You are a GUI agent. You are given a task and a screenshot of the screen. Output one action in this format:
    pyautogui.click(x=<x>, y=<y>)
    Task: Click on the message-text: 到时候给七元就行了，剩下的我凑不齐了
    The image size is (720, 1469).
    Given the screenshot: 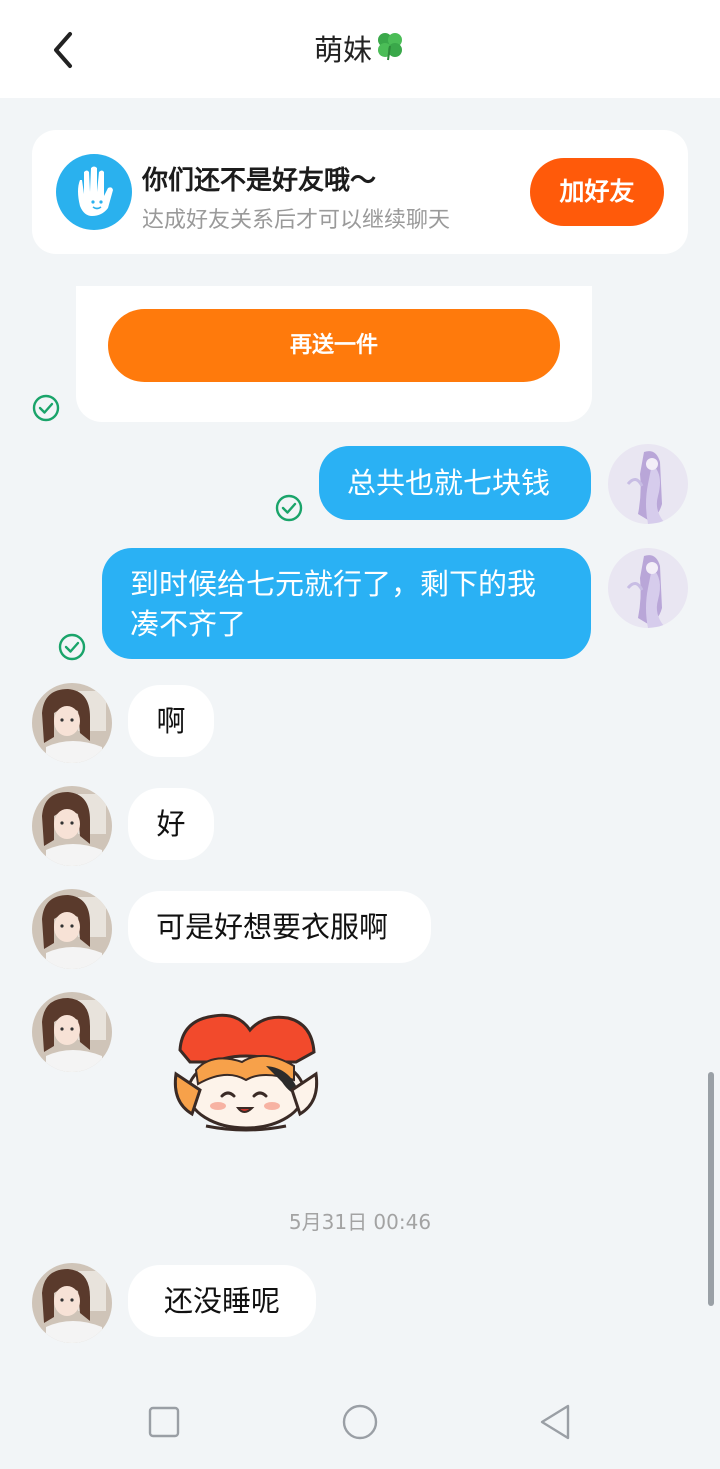 What is the action you would take?
    pyautogui.click(x=333, y=604)
    